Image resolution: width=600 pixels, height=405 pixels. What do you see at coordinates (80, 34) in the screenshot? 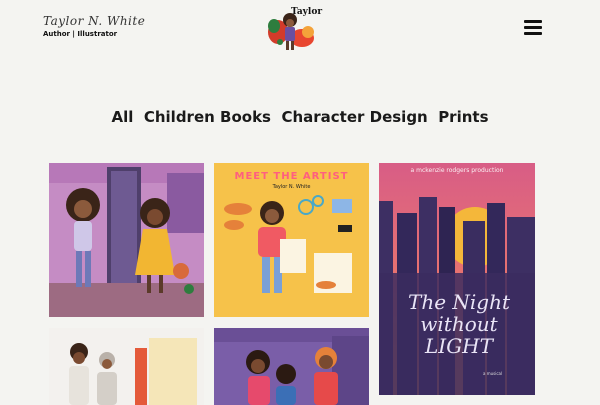
I see `brand-role: Author | Illustrator` at bounding box center [80, 34].